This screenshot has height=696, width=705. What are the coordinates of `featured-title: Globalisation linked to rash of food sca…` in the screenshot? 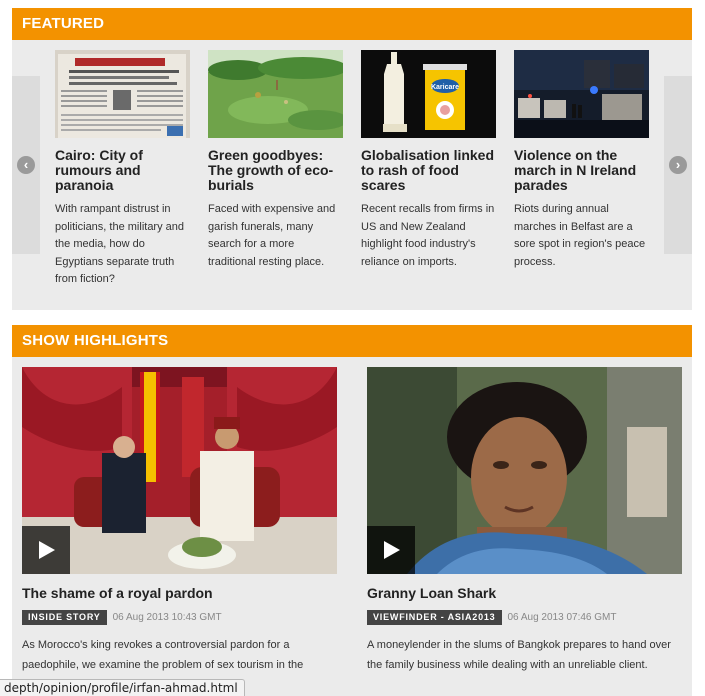 It's located at (429, 170).